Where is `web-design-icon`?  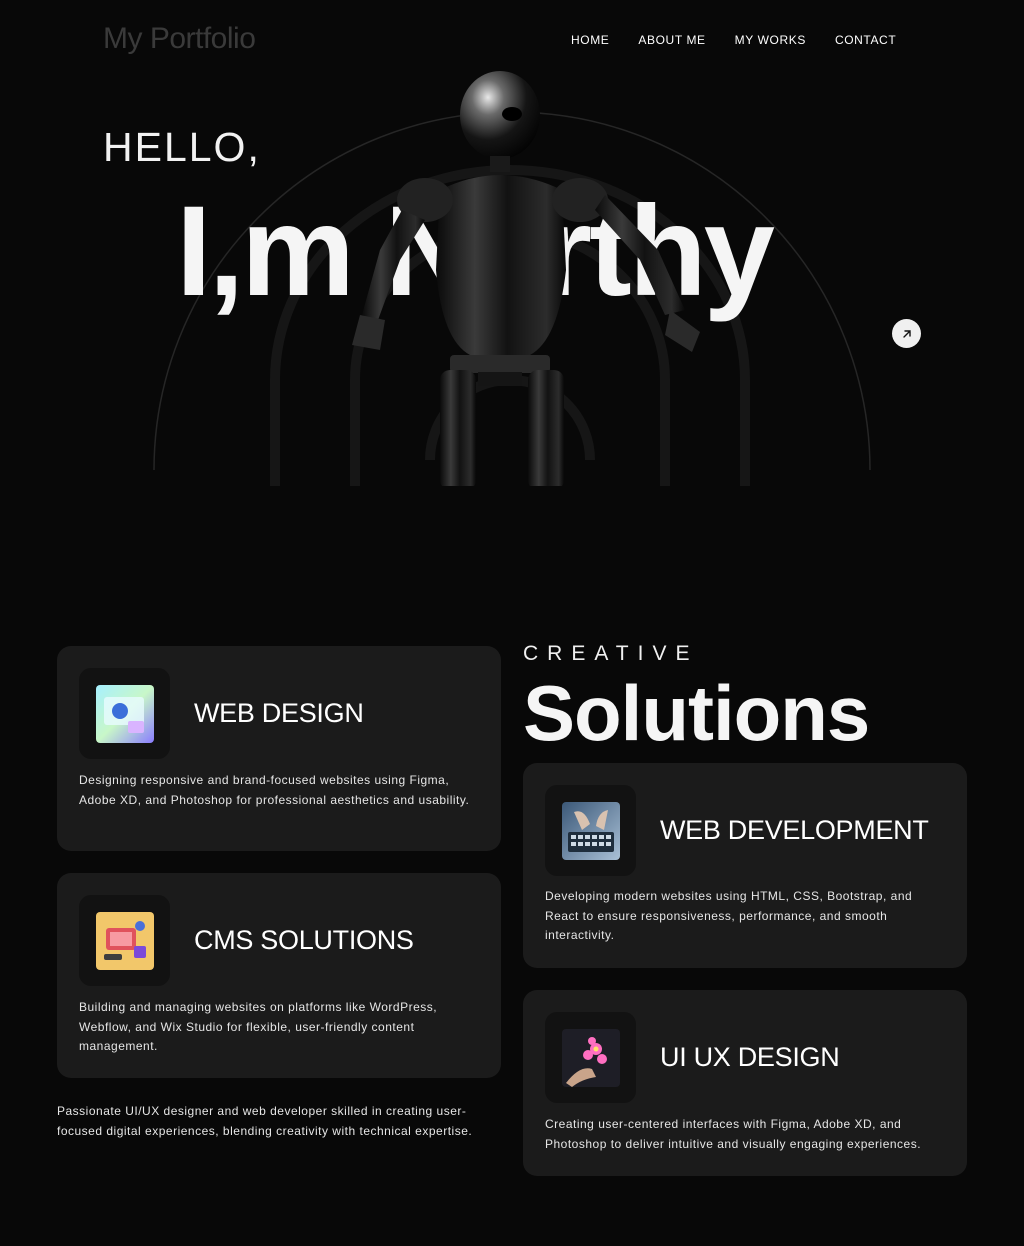
web-design-icon is located at coordinates (124, 713).